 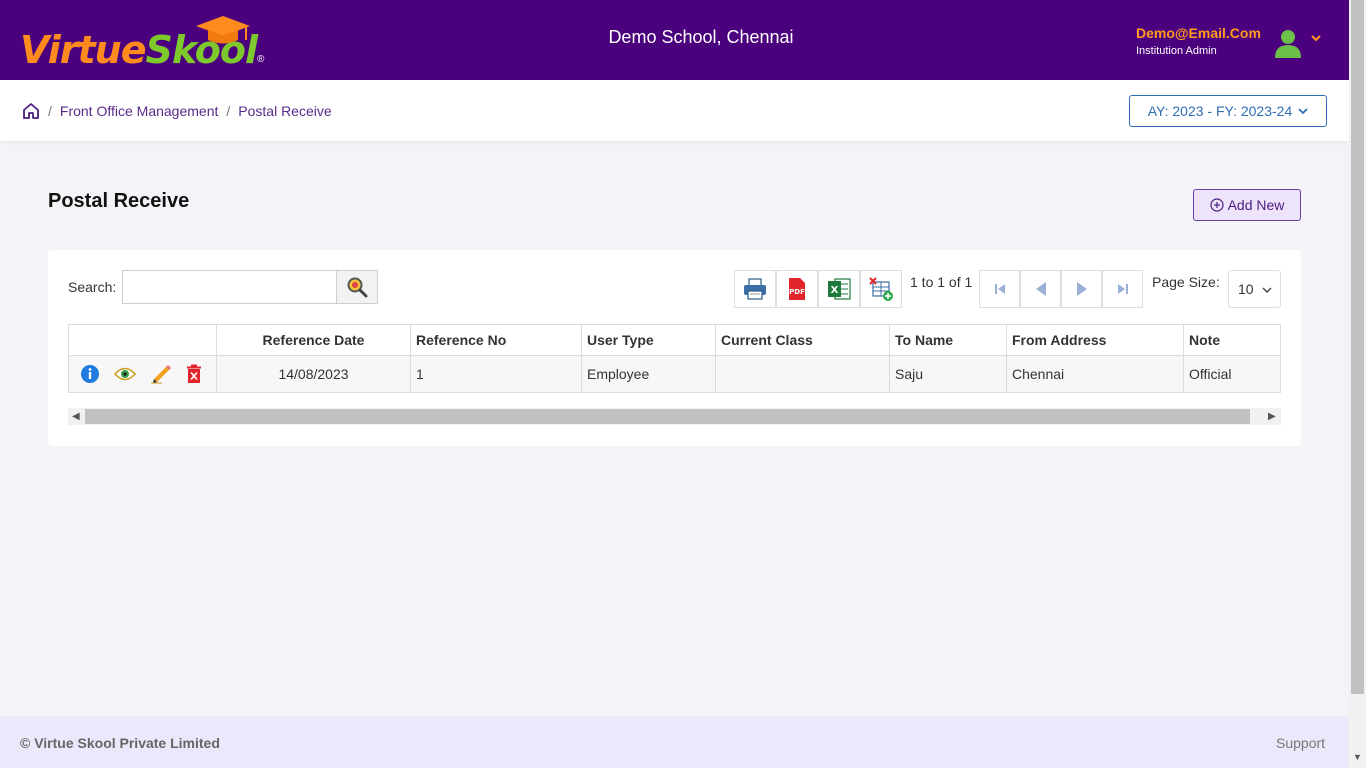 What do you see at coordinates (802, 340) in the screenshot?
I see `column-header-current-class: Current Class` at bounding box center [802, 340].